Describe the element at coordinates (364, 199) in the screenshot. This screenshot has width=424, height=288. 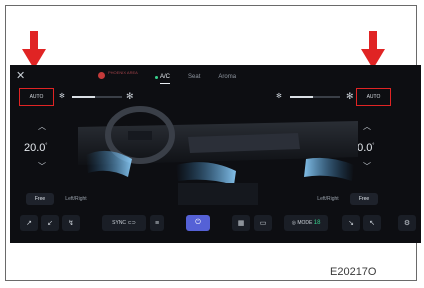
I see `right-mode-free: Free` at that location.